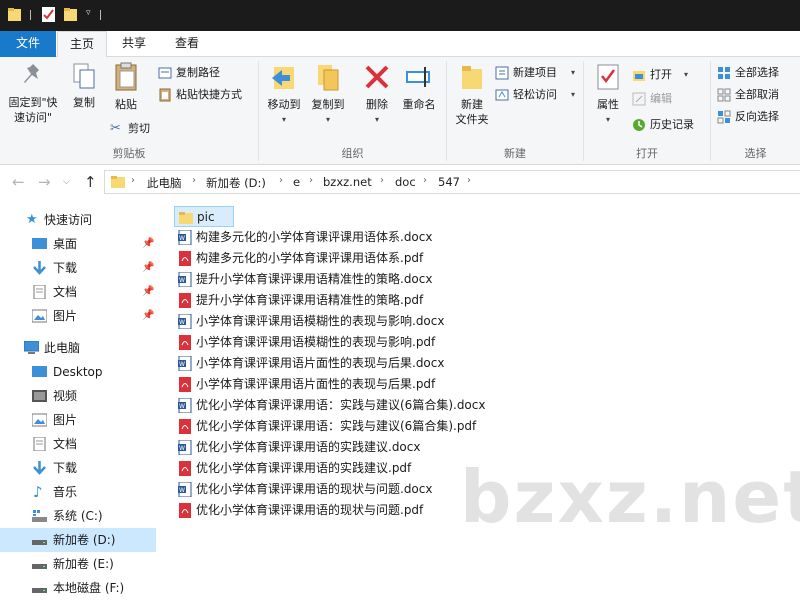 The height and width of the screenshot is (600, 800). I want to click on nav-pc-music: ♪ 音乐, so click(78, 492).